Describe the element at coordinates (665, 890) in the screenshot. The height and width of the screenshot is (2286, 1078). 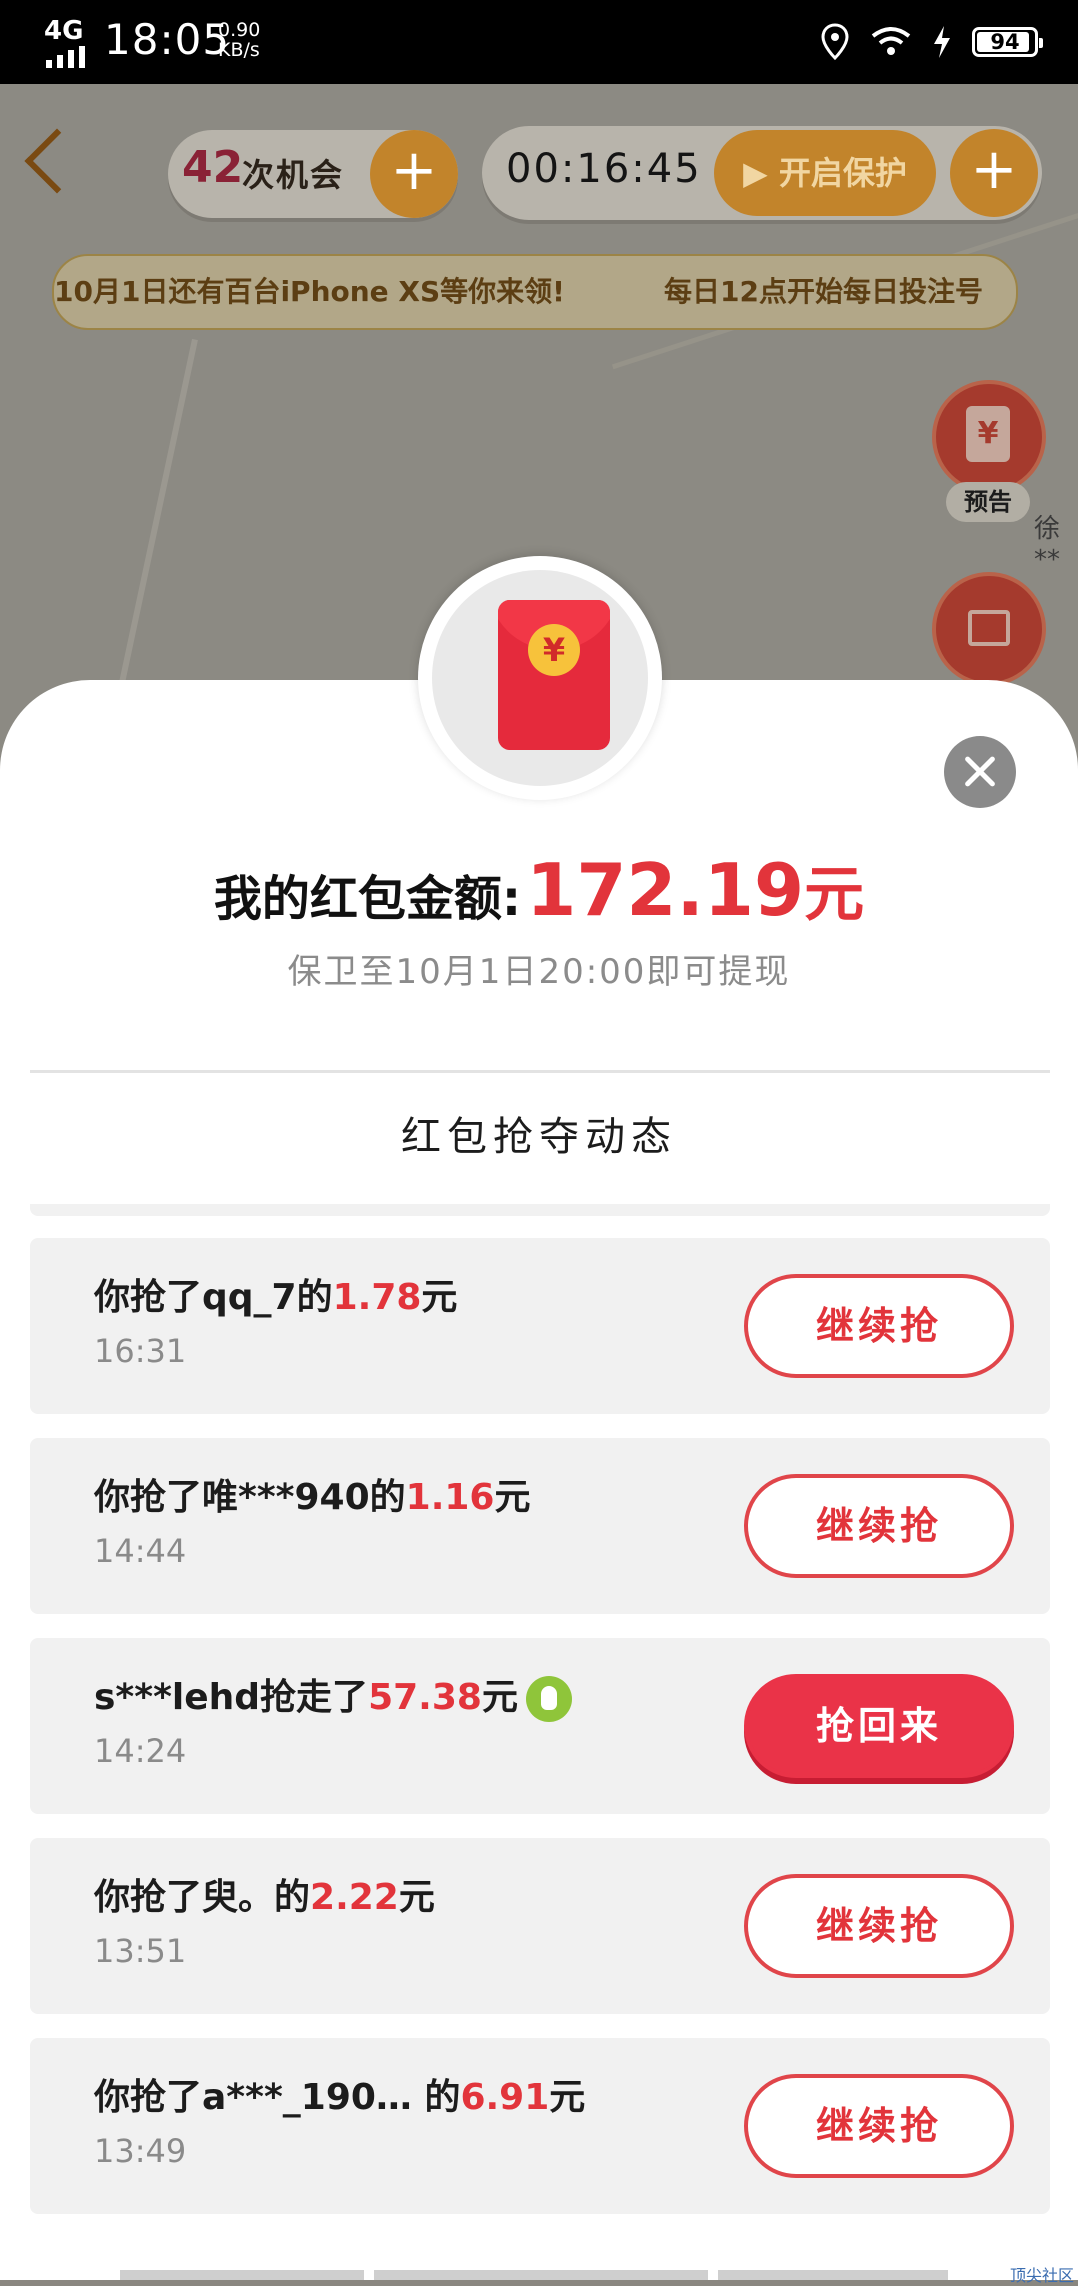
I see `amount-value: 172.19` at that location.